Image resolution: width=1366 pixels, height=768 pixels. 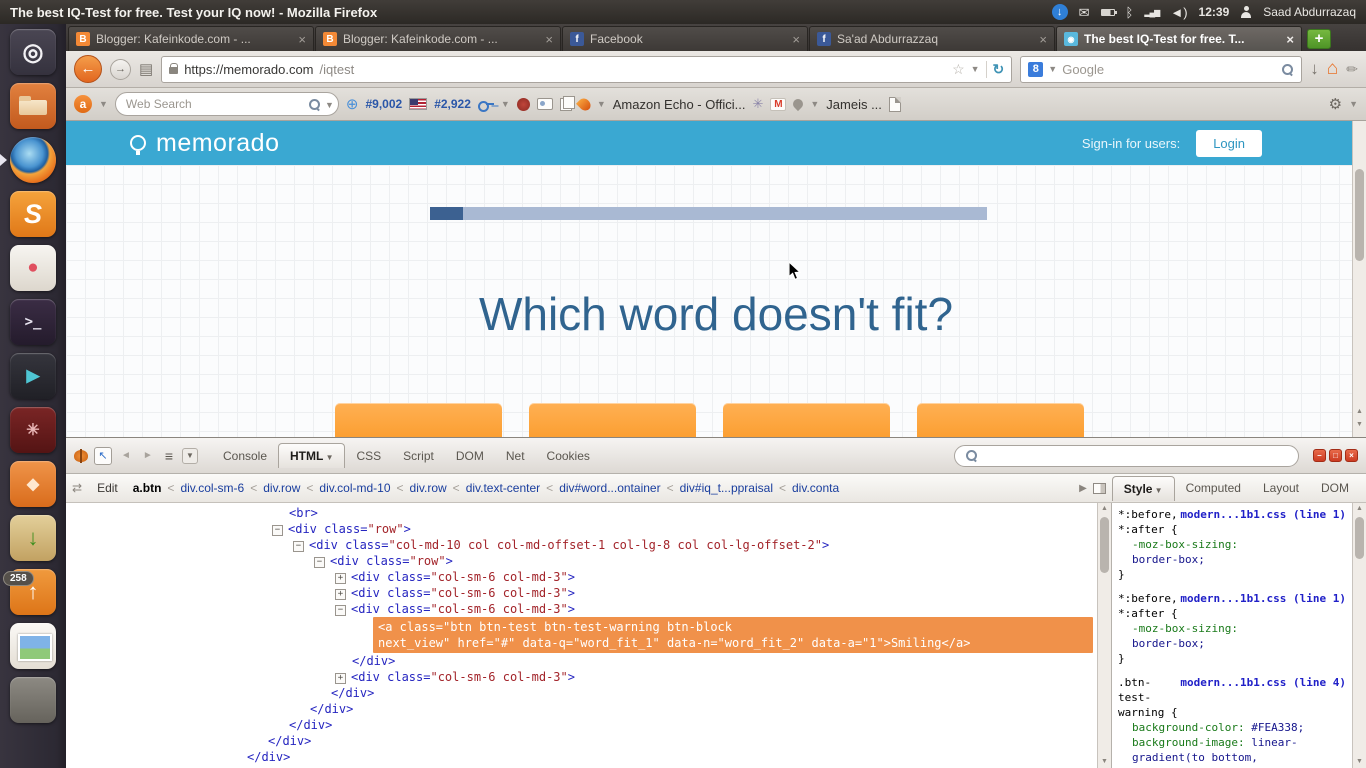 What do you see at coordinates (975, 69) in the screenshot?
I see `url-dropdown-icon: ▼` at bounding box center [975, 69].